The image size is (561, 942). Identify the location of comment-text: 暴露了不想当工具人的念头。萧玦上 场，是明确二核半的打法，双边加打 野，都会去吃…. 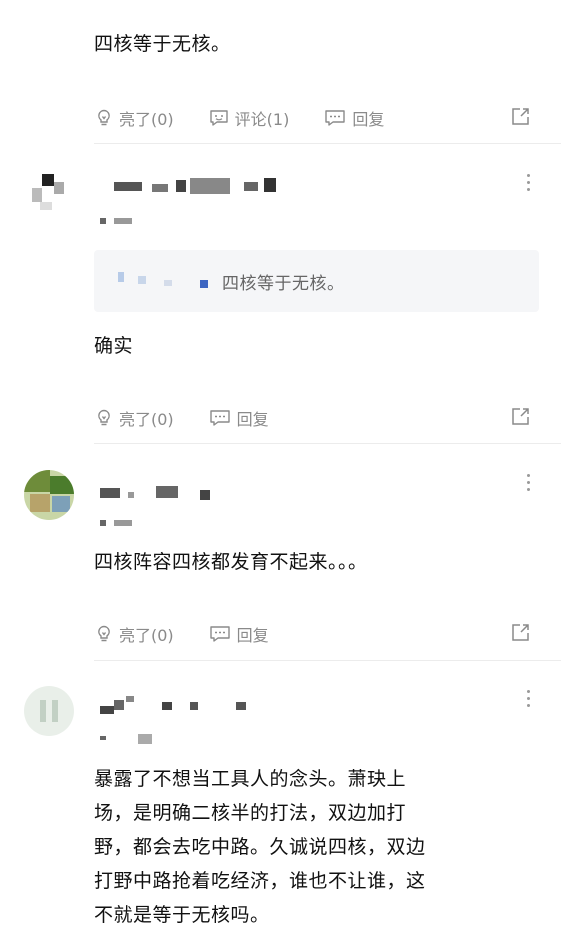
(260, 847).